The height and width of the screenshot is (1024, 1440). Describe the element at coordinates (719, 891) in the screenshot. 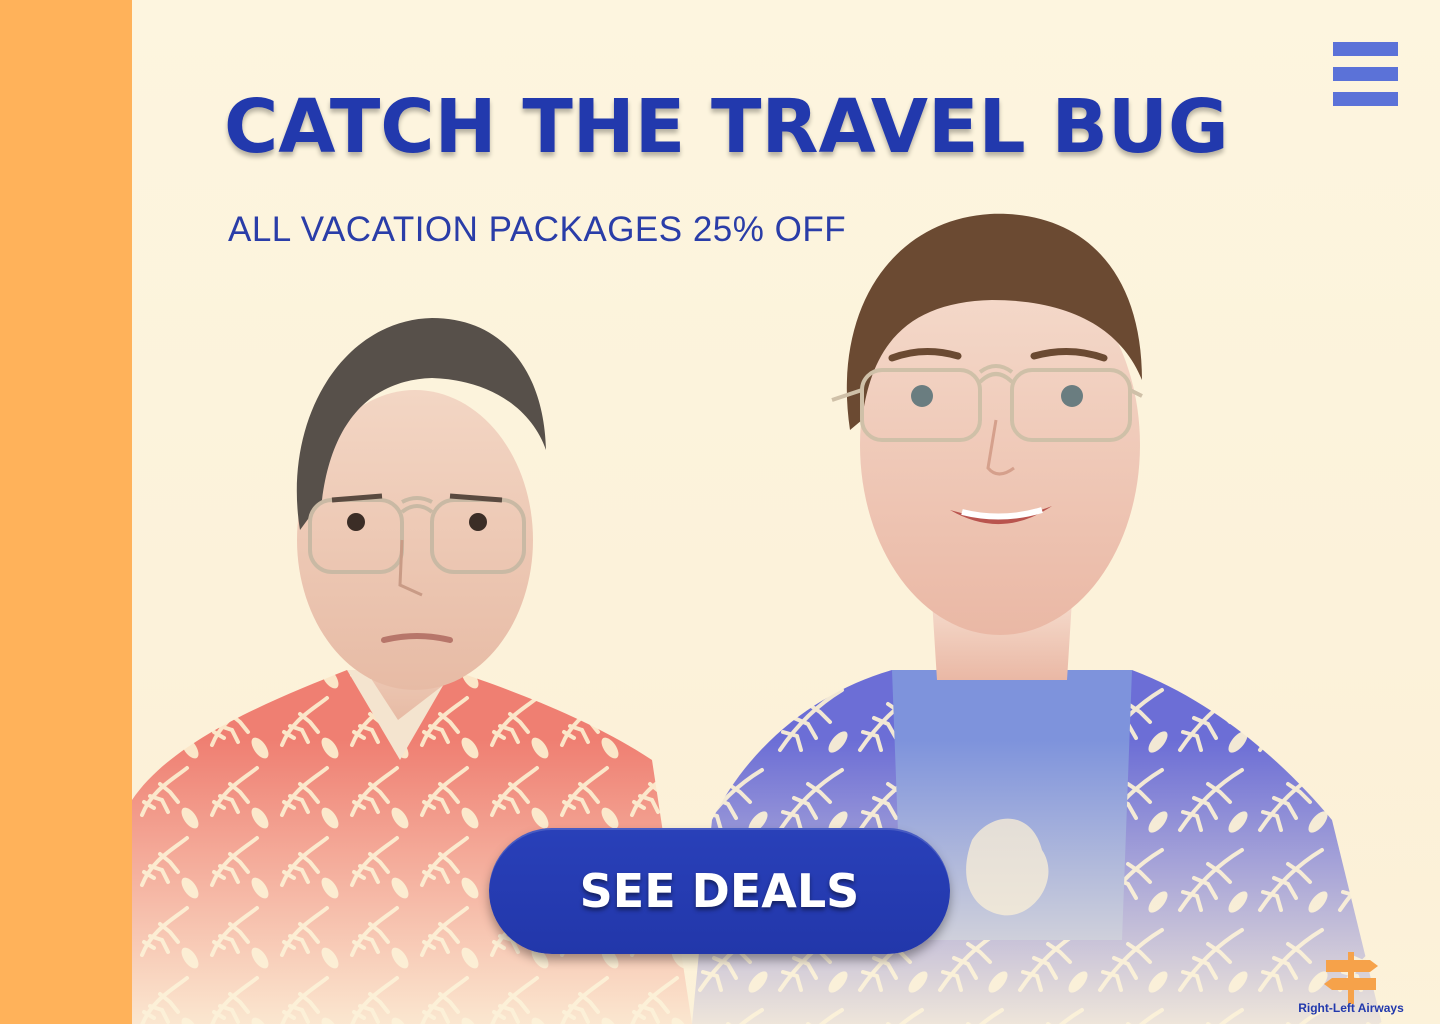

I see `see-deals-button: SEE DEALS` at that location.